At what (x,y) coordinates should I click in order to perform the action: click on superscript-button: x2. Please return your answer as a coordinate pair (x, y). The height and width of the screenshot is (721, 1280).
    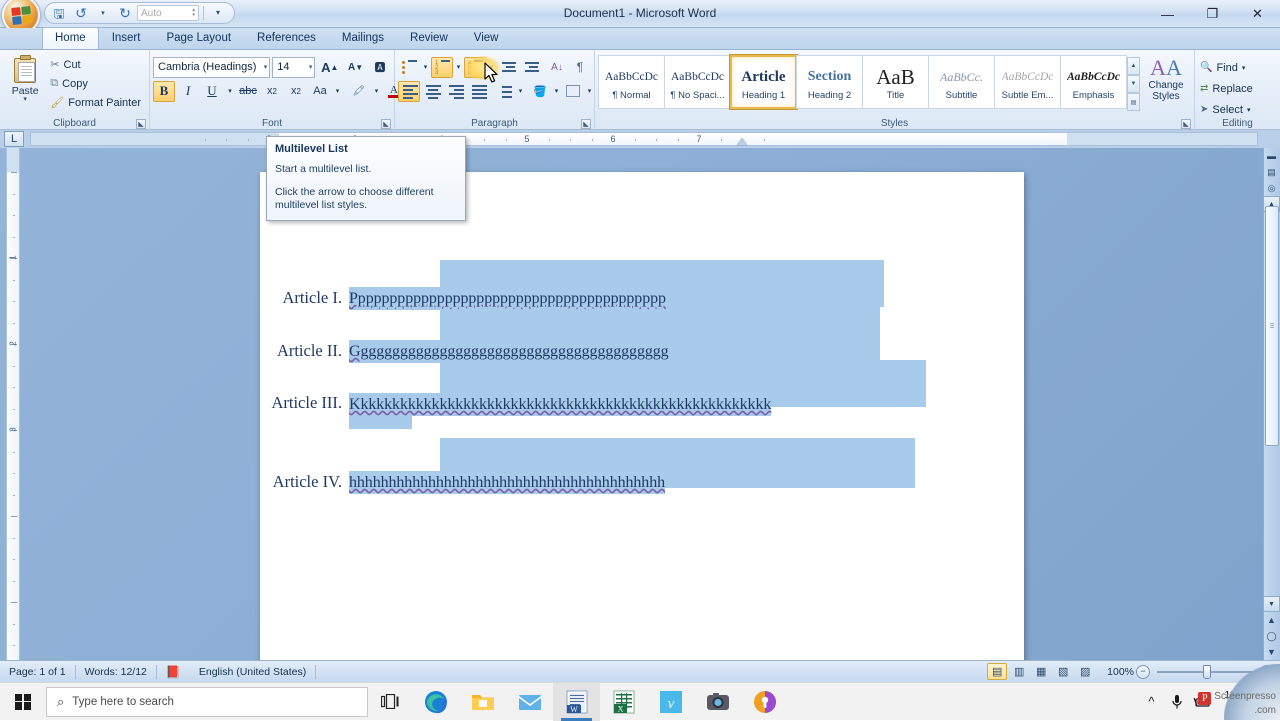
    Looking at the image, I should click on (296, 91).